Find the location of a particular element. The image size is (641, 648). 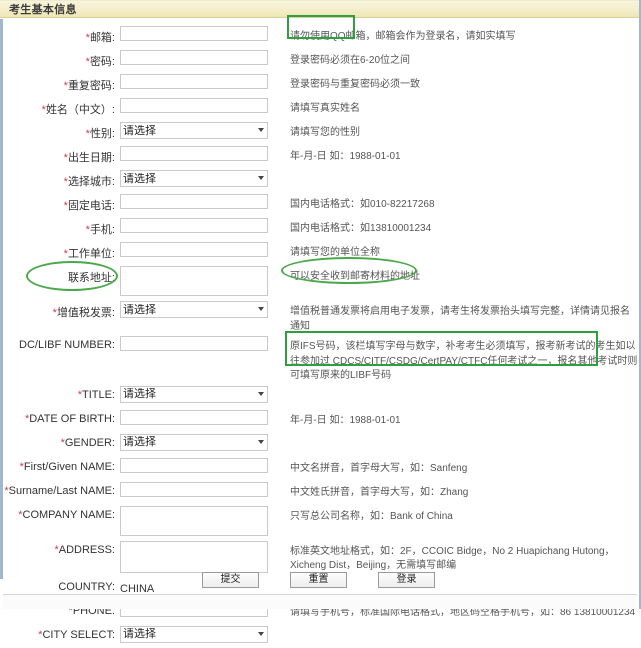

field-hint: 请填写您的性别 is located at coordinates (459, 130).